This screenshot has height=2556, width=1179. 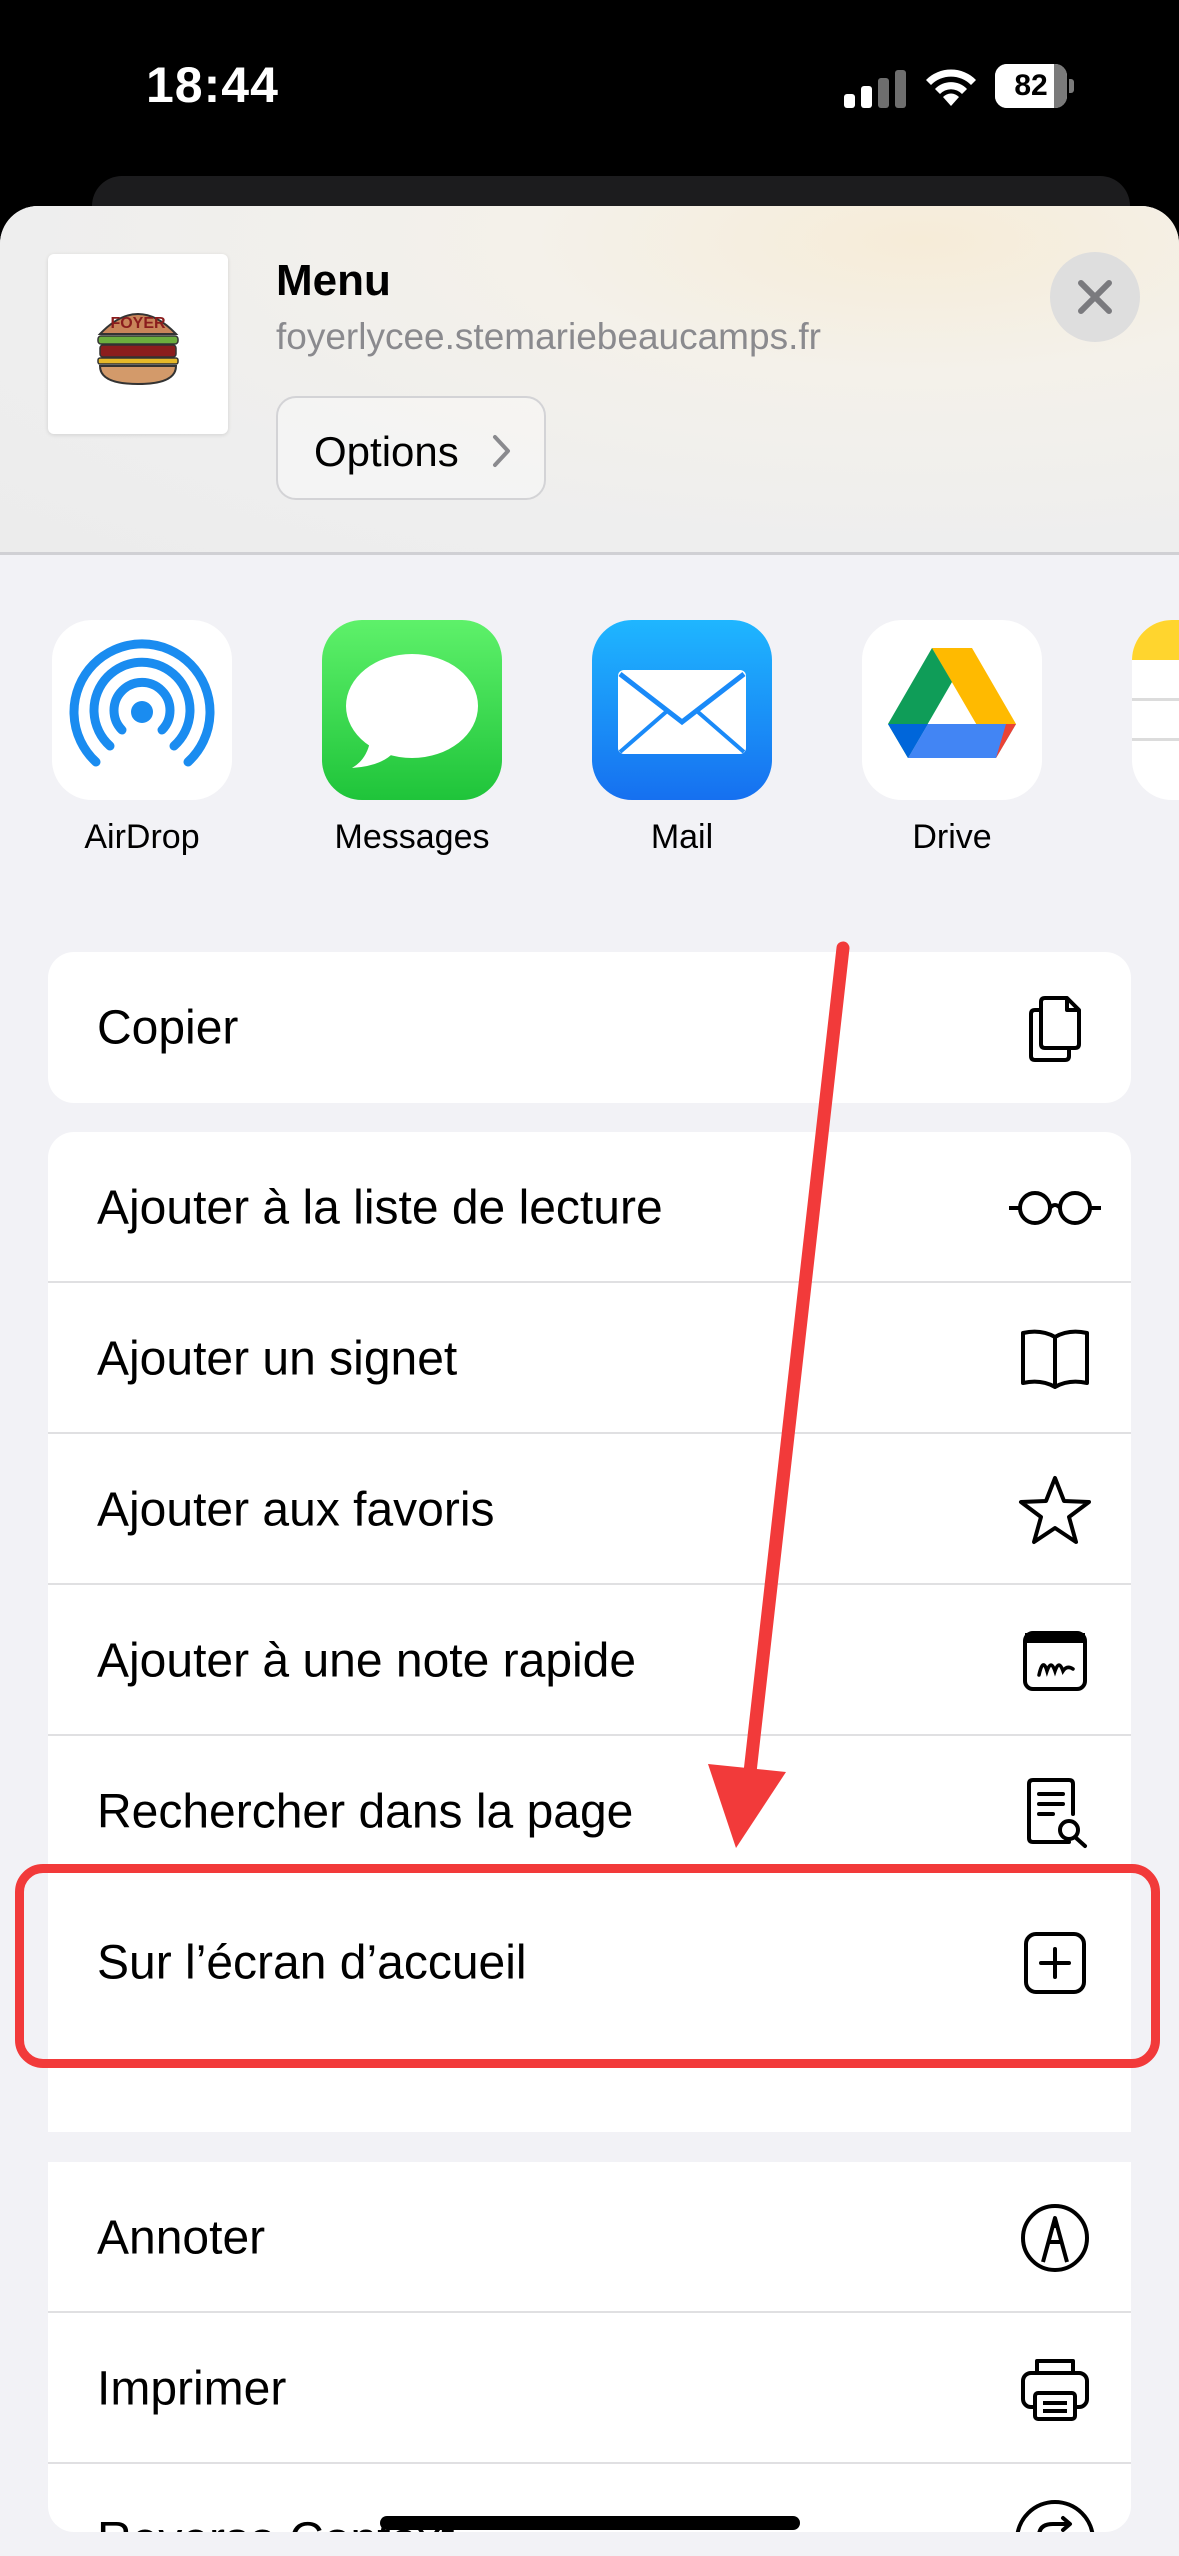 What do you see at coordinates (590, 2523) in the screenshot?
I see `home-indicator` at bounding box center [590, 2523].